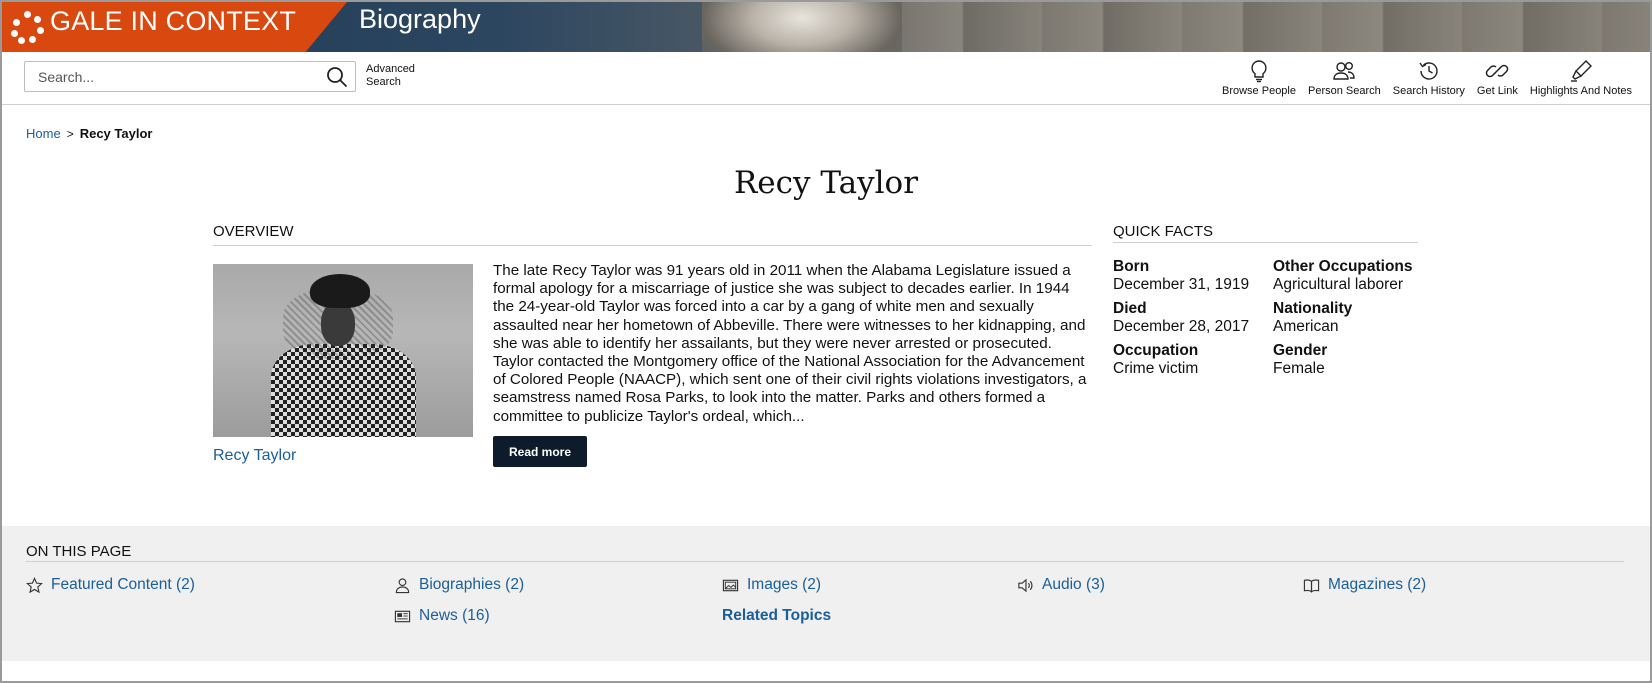 This screenshot has width=1652, height=683. What do you see at coordinates (343, 350) in the screenshot?
I see `portrait-image` at bounding box center [343, 350].